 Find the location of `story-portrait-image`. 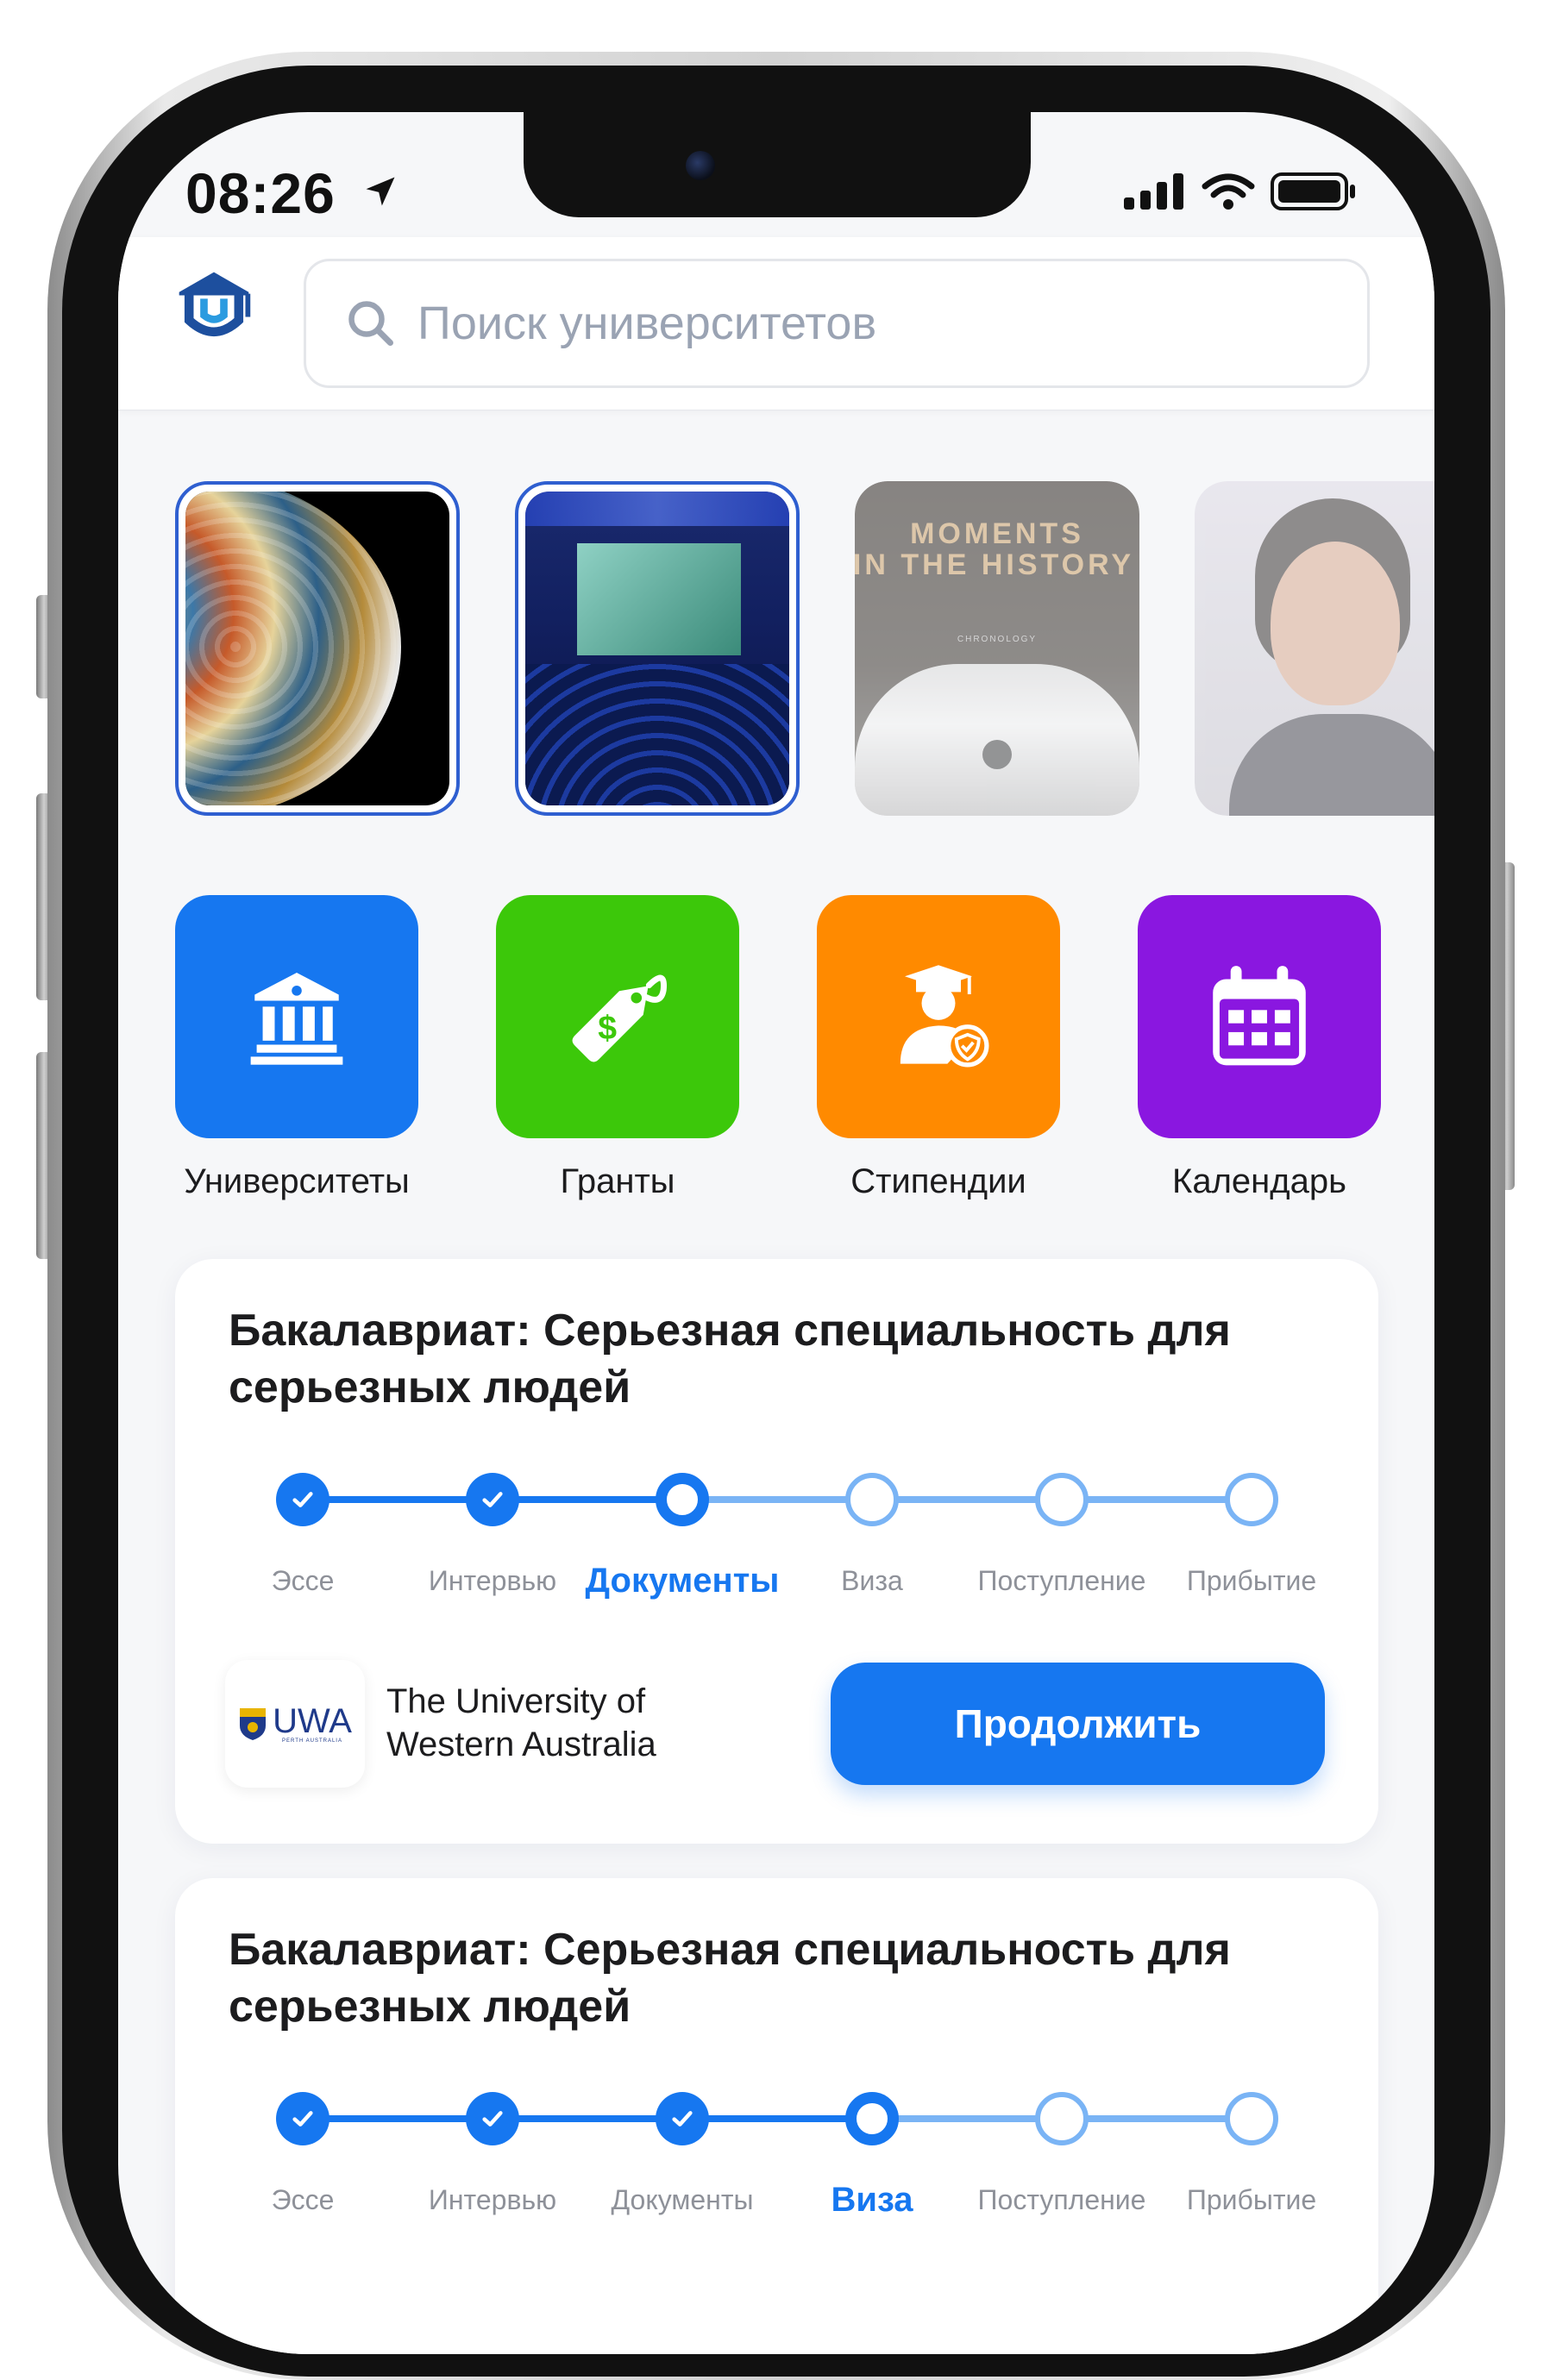

story-portrait-image is located at coordinates (1314, 648).